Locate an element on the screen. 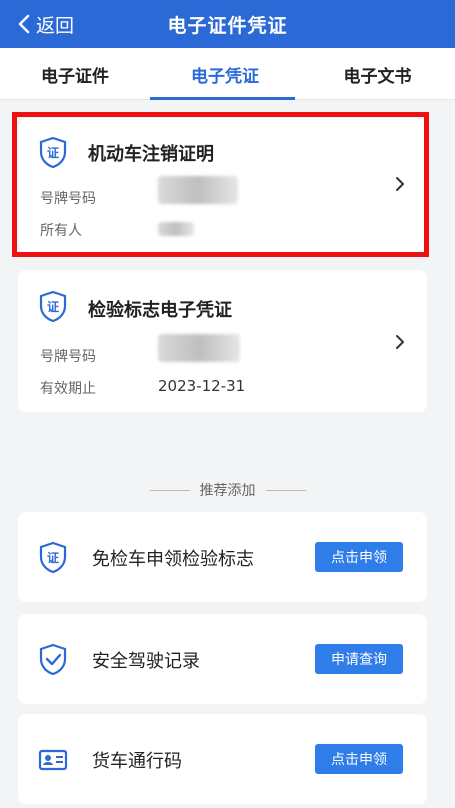 The height and width of the screenshot is (808, 455). recommend-title: 安全驾驶记录 is located at coordinates (146, 661).